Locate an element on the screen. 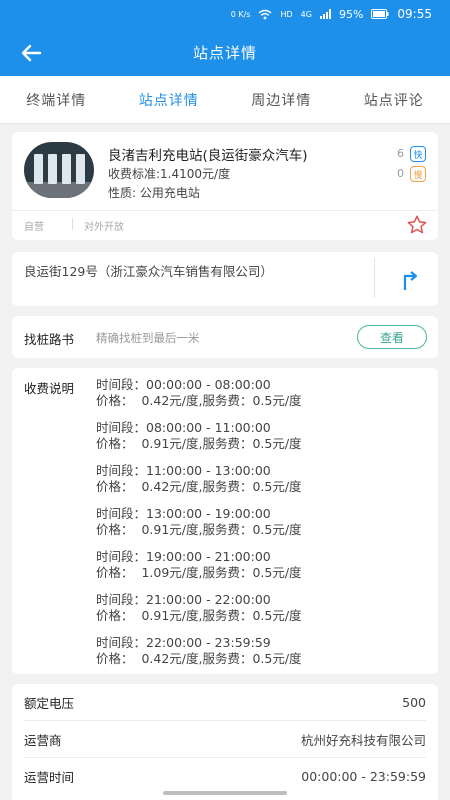 The height and width of the screenshot is (800, 450). slow-charger-count: 0 is located at coordinates (400, 173).